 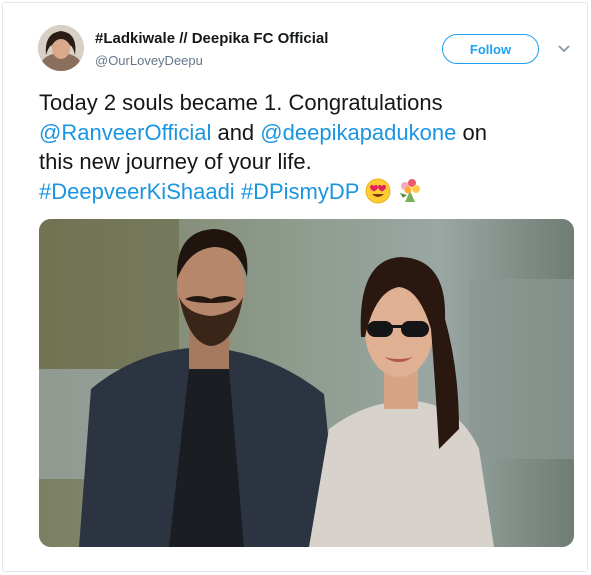 I want to click on tweet-text-segment: on, so click(x=474, y=132).